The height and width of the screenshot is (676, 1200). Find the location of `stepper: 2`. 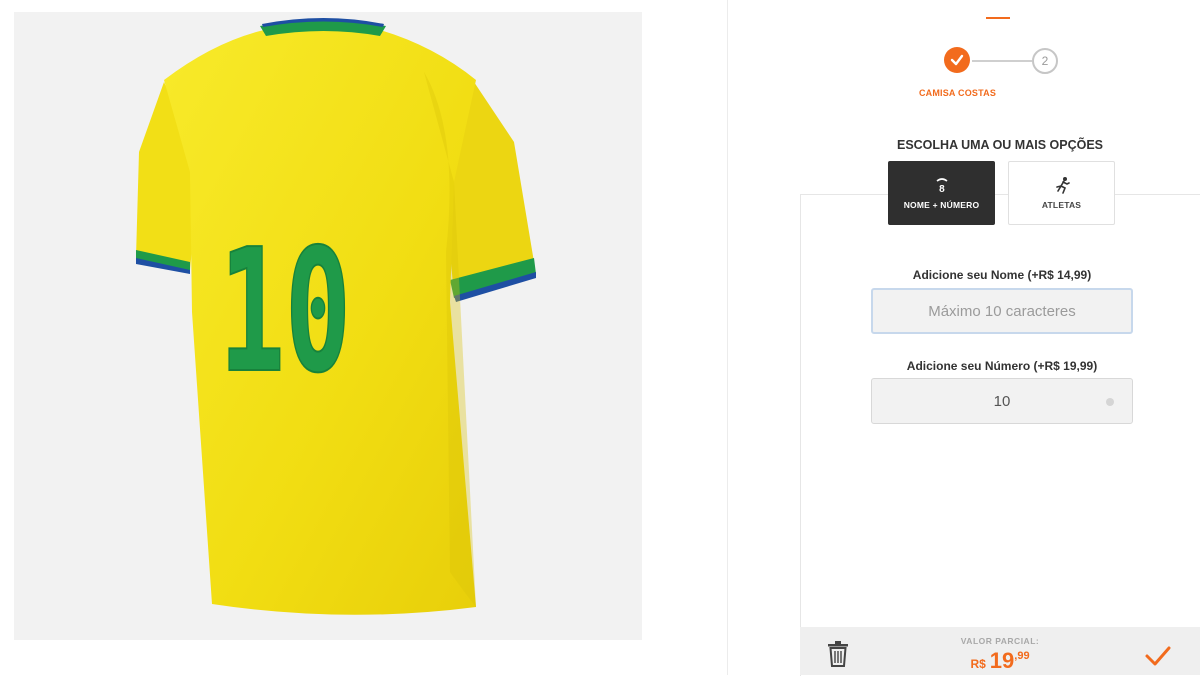

stepper: 2 is located at coordinates (1001, 61).